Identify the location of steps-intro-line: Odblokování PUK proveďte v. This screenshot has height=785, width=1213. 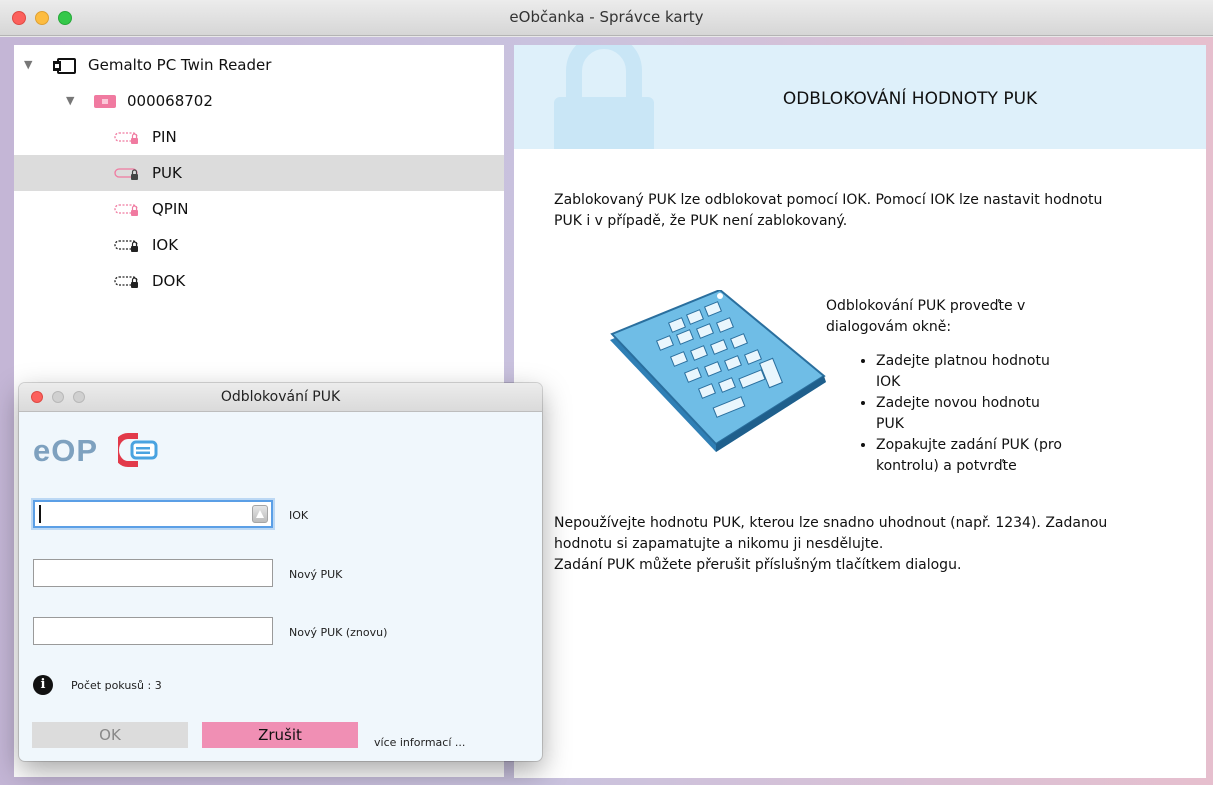
(926, 306).